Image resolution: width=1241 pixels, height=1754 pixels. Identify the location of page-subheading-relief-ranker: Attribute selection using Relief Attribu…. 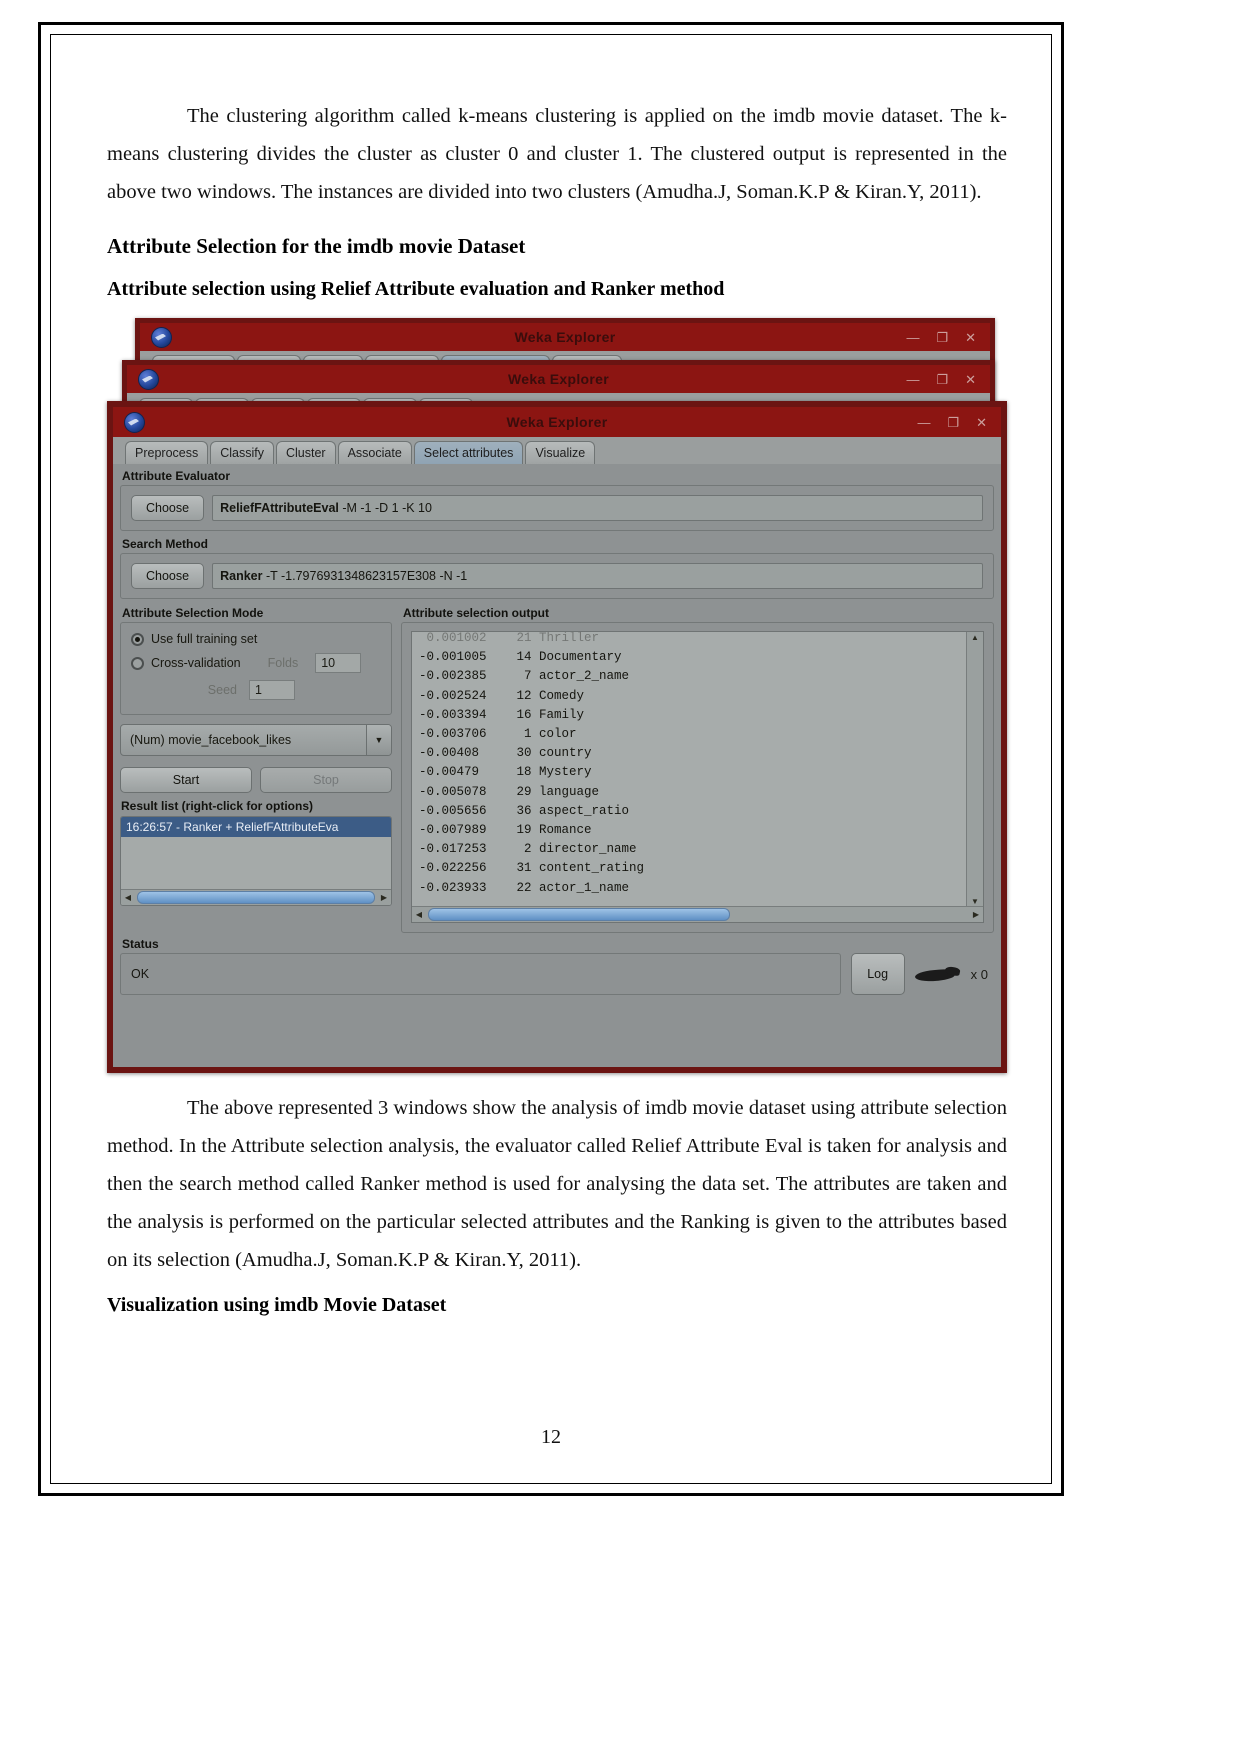
(416, 289).